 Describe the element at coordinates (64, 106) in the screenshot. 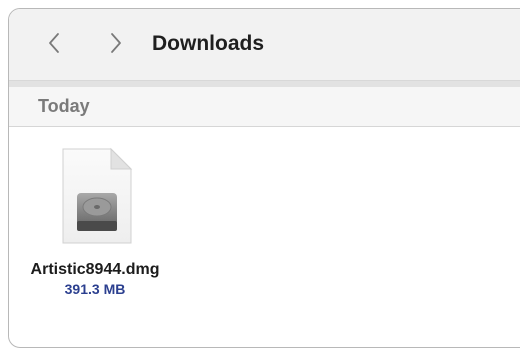

I see `section-title: Today` at that location.